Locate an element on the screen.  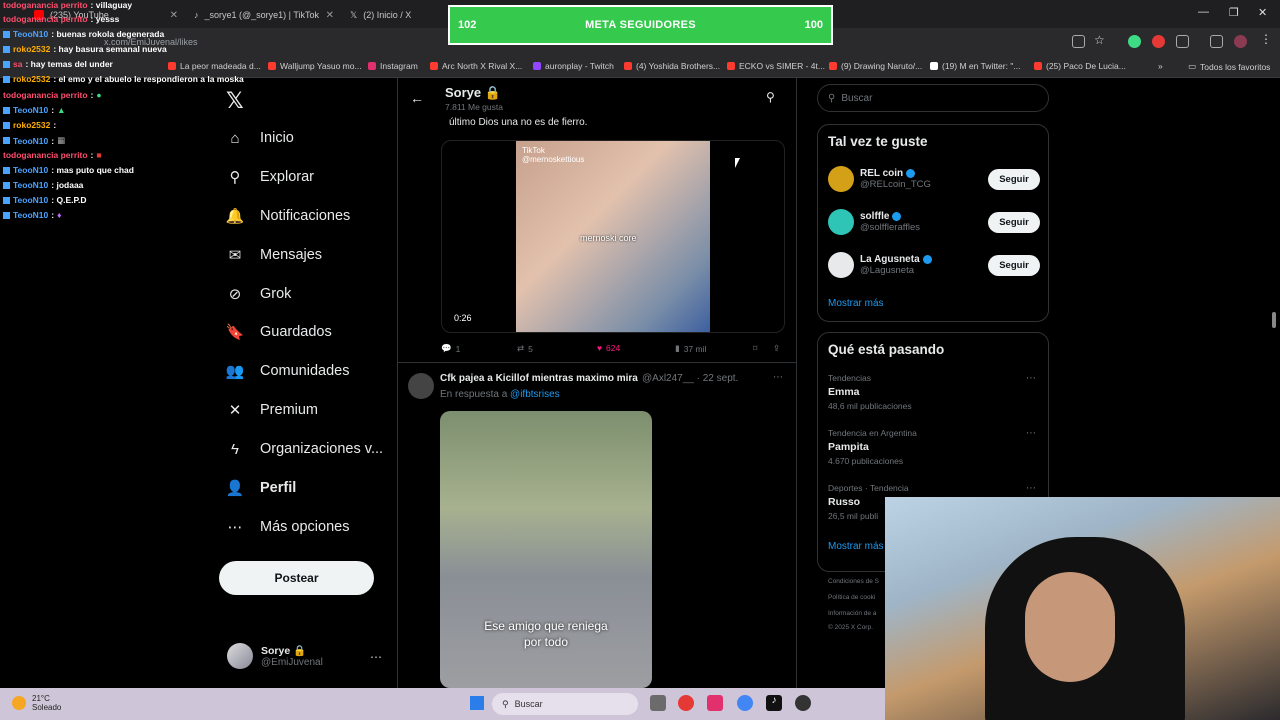
sidebar-item-perfil: 👤 Perfil is located at coordinates (261, 488).